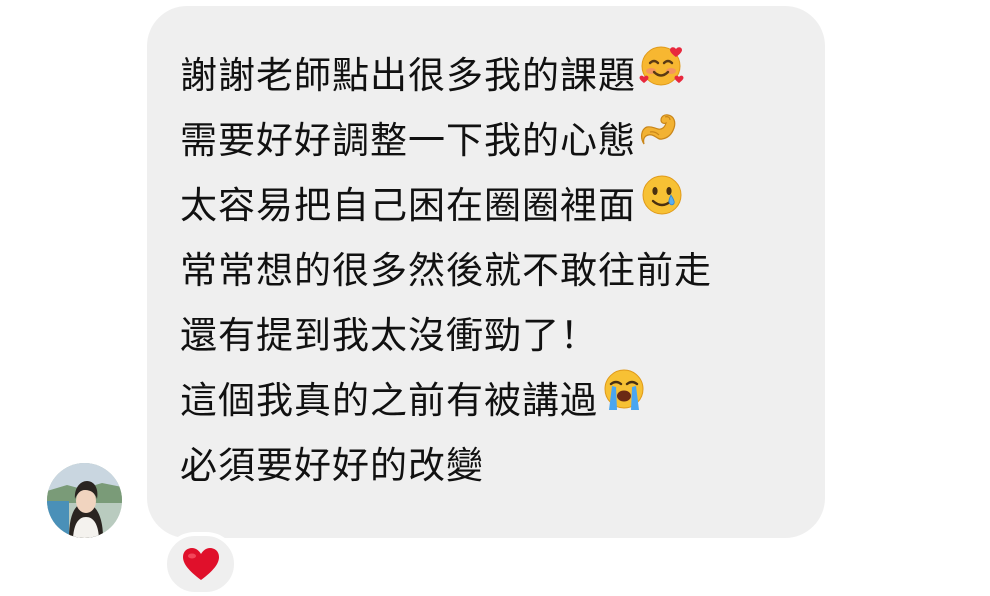 Image resolution: width=990 pixels, height=596 pixels. I want to click on red-heart-icon, so click(200, 564).